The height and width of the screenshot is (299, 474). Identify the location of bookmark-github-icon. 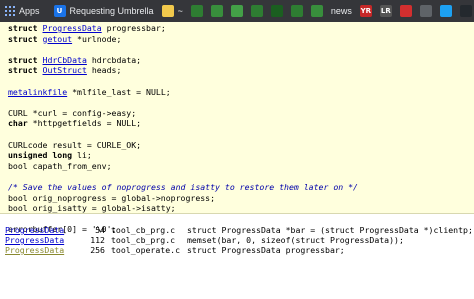
(465, 11).